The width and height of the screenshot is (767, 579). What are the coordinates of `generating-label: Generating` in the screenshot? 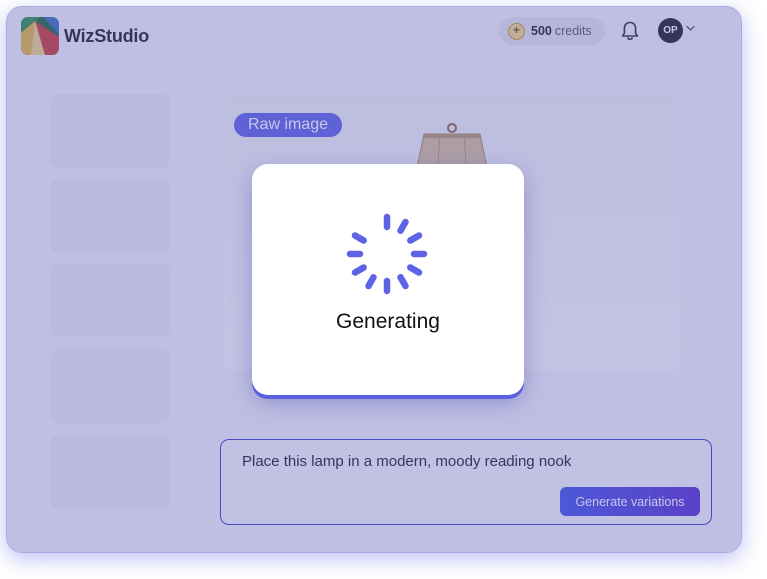 It's located at (388, 321).